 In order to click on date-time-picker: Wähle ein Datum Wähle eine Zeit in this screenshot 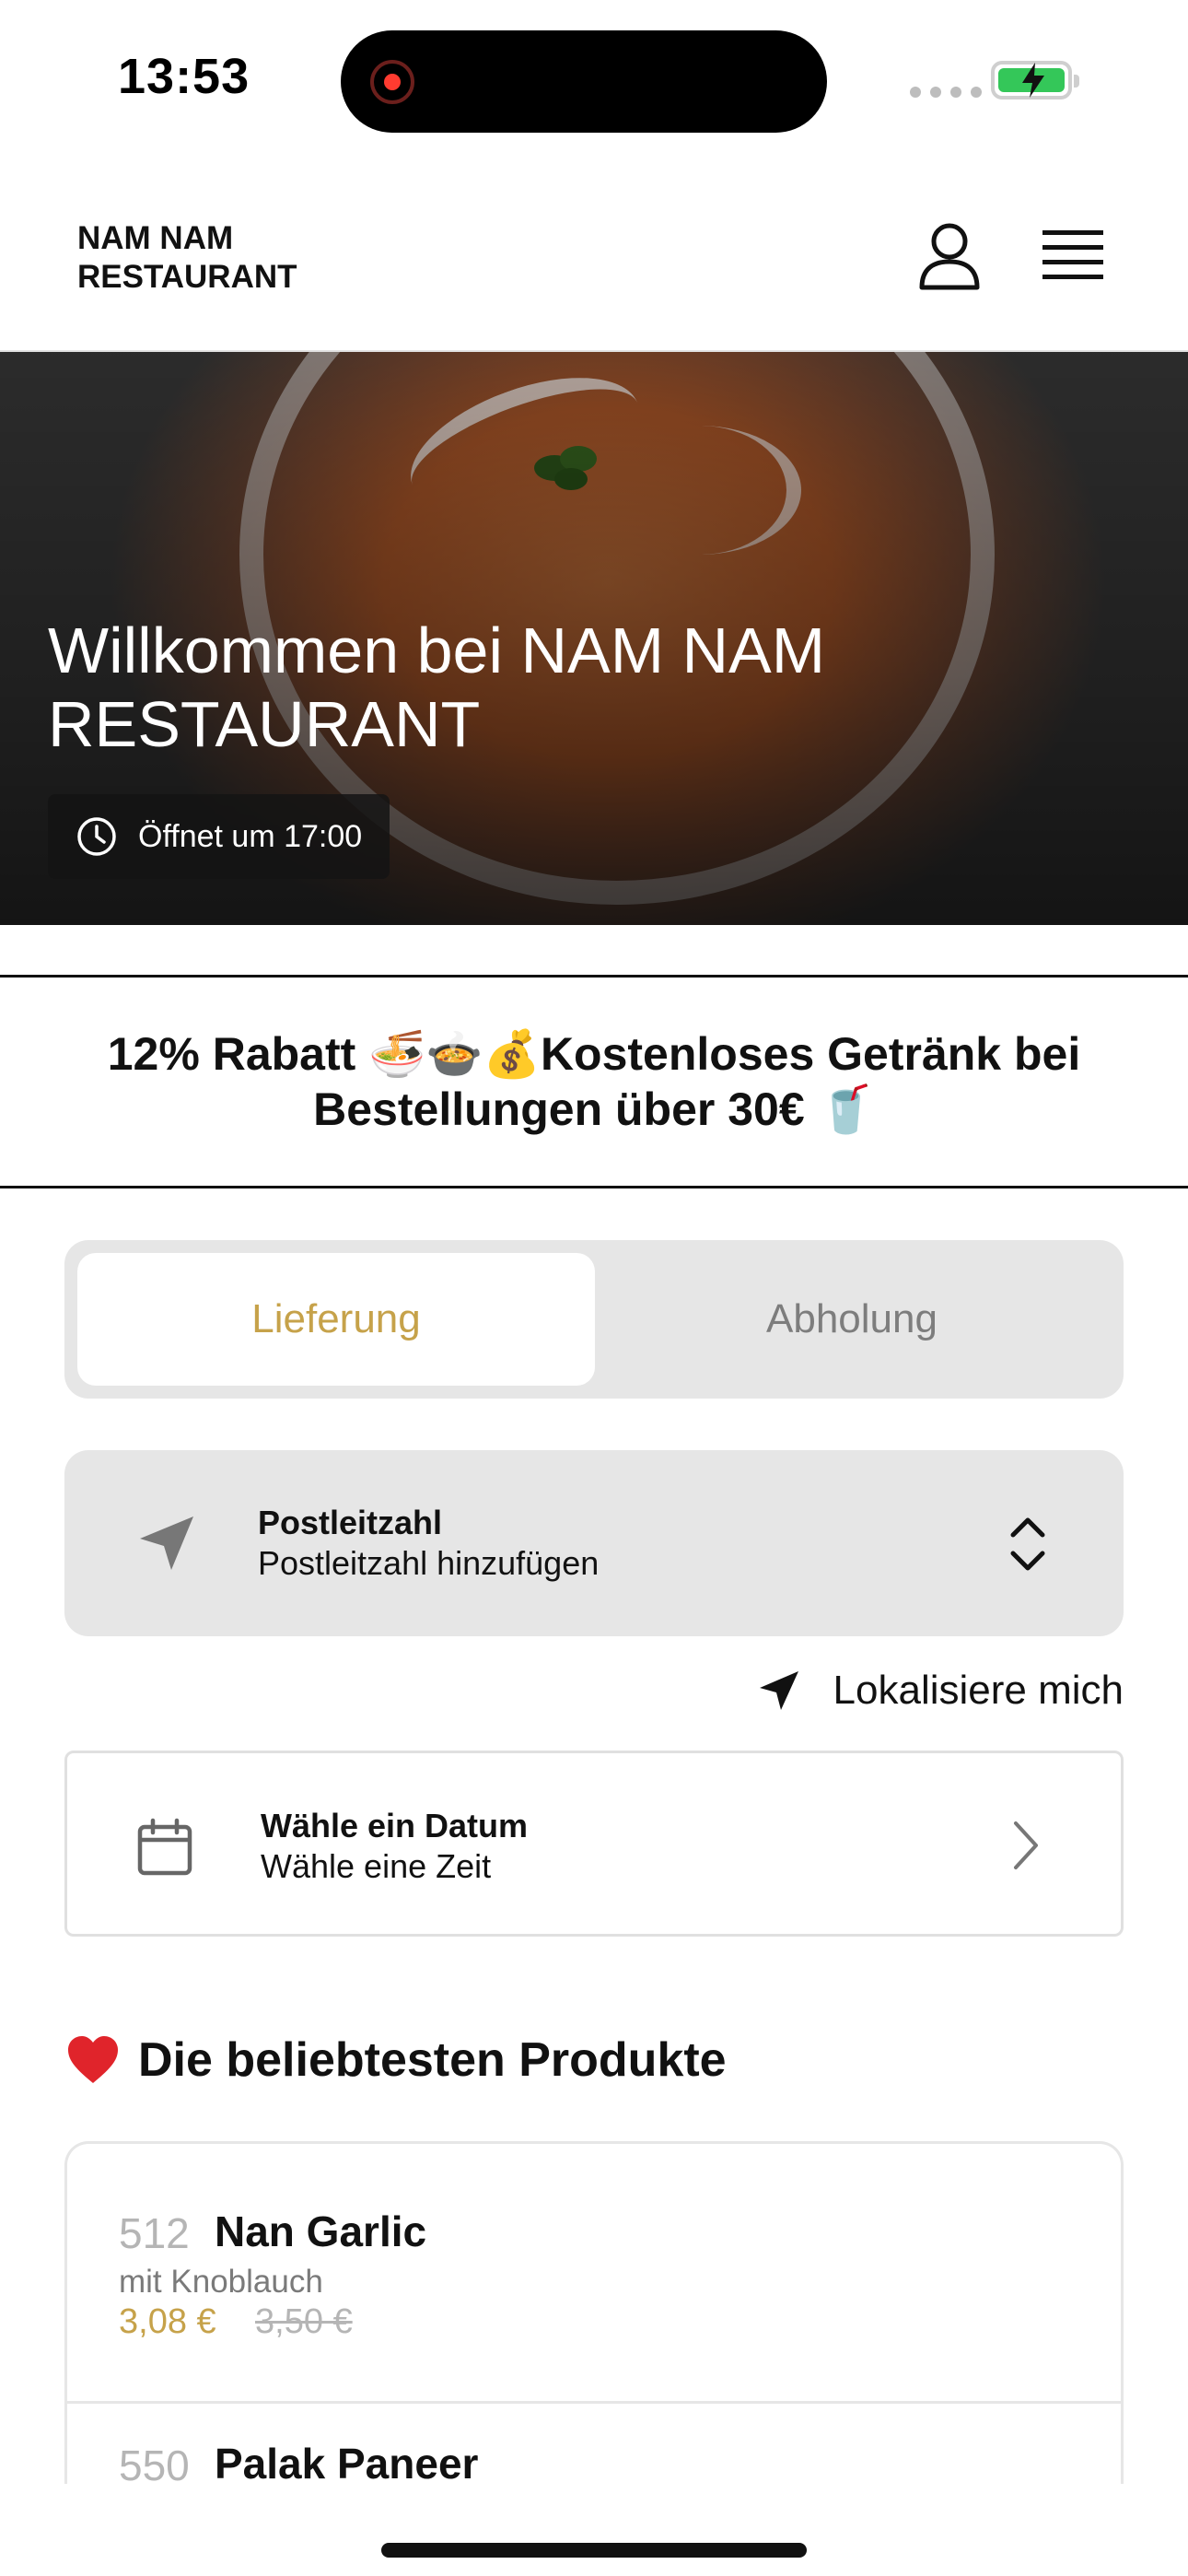, I will do `click(594, 1844)`.